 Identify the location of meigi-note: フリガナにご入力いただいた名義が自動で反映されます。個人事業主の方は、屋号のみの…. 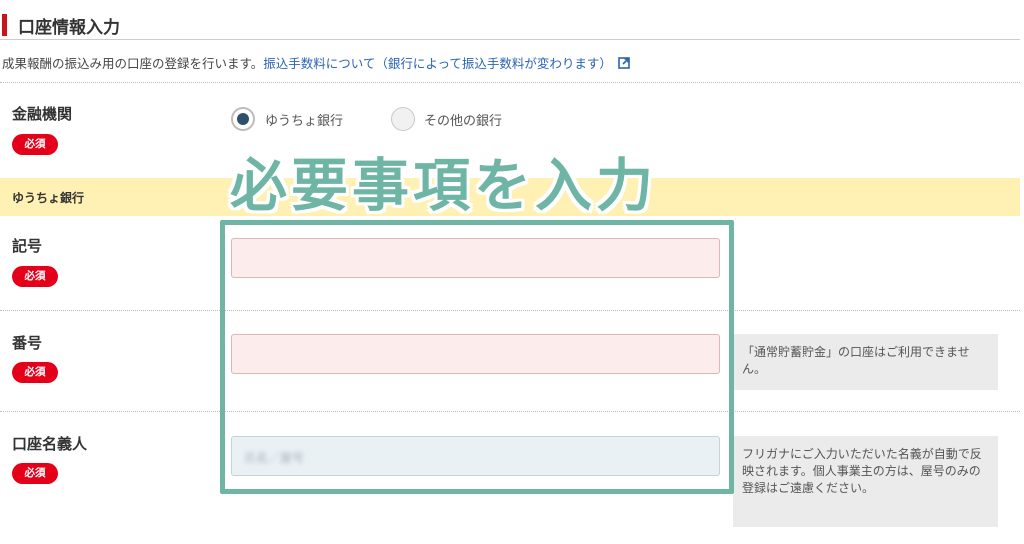
(865, 481).